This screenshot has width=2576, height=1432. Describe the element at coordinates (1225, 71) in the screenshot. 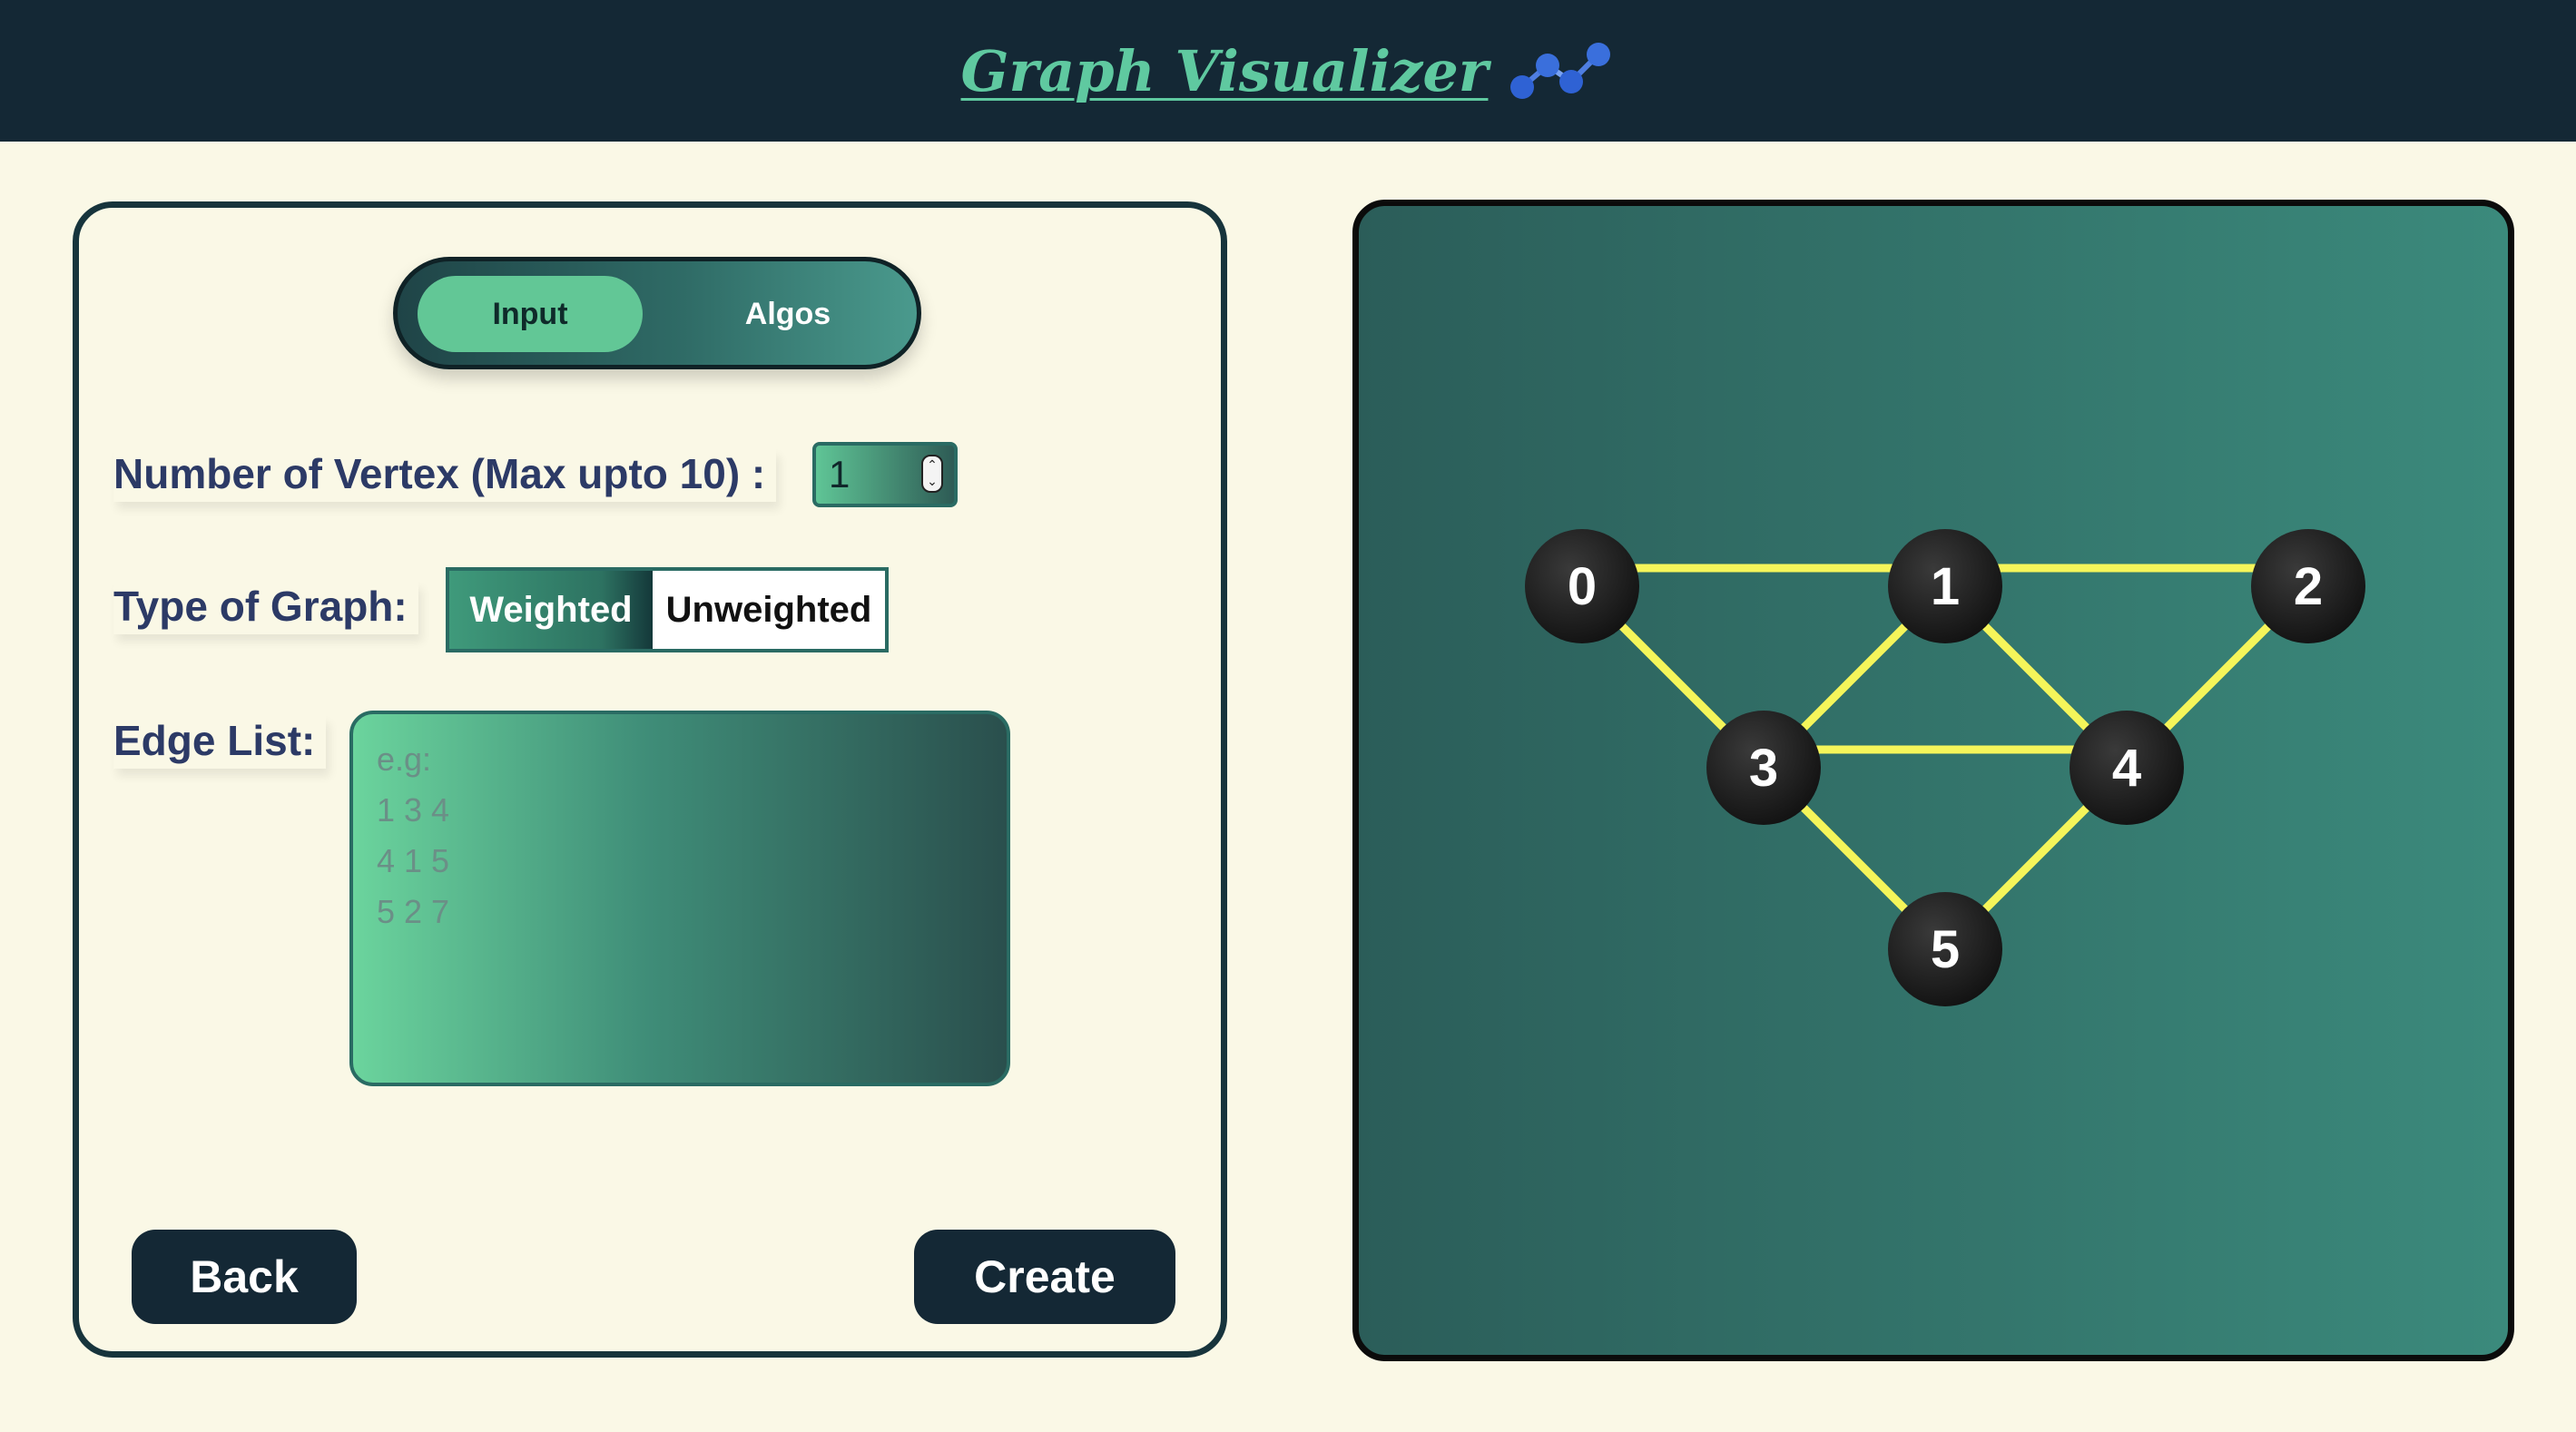

I see `app-title: Graph Visualizer` at that location.